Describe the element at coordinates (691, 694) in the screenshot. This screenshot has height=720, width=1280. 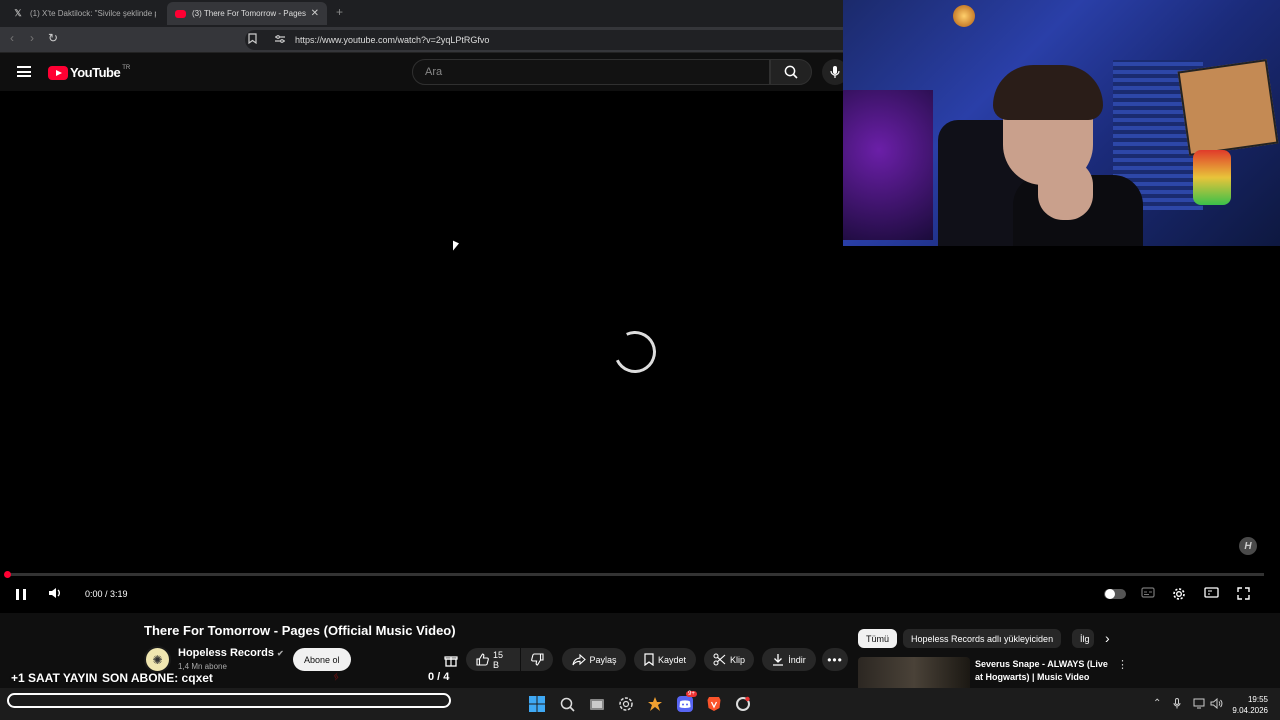
I see `discord-badge: 9+` at that location.